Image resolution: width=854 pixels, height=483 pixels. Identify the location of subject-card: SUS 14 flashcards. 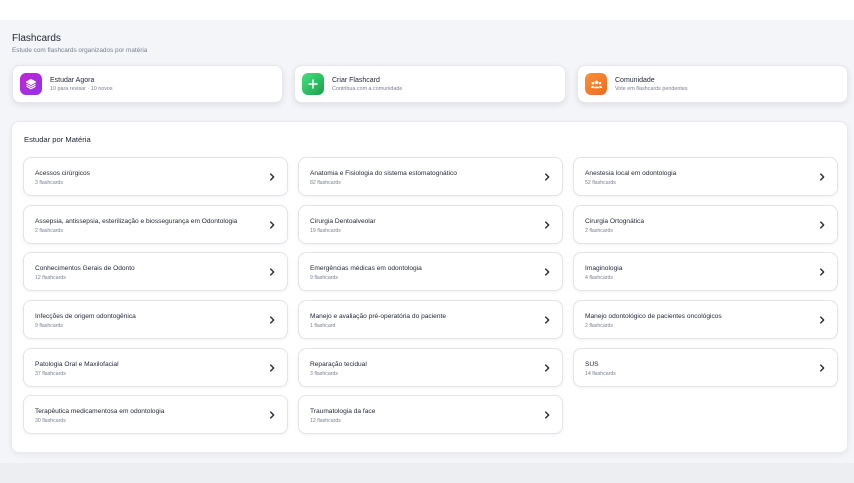
(705, 367).